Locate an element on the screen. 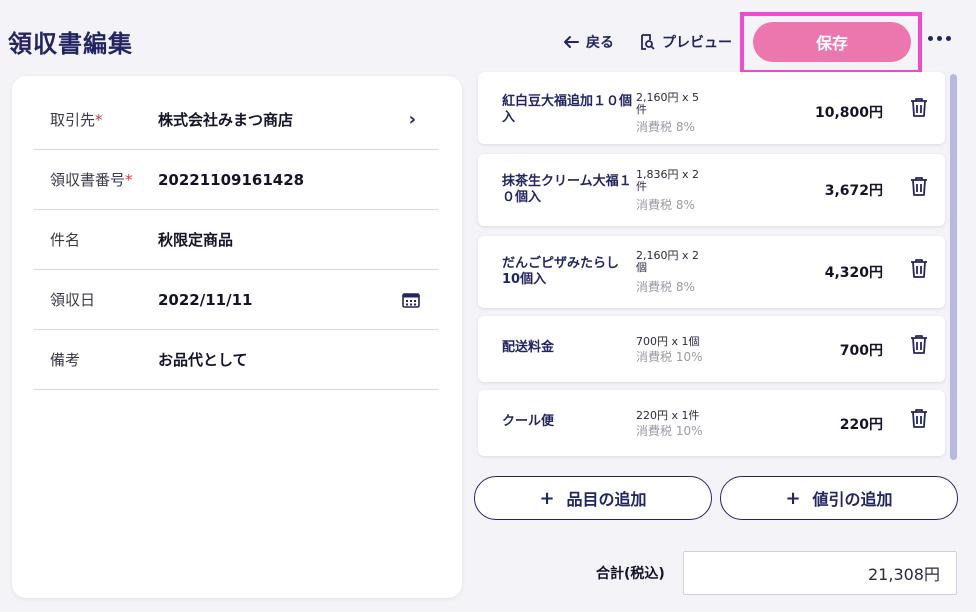  chevron-right-icon: › is located at coordinates (412, 119).